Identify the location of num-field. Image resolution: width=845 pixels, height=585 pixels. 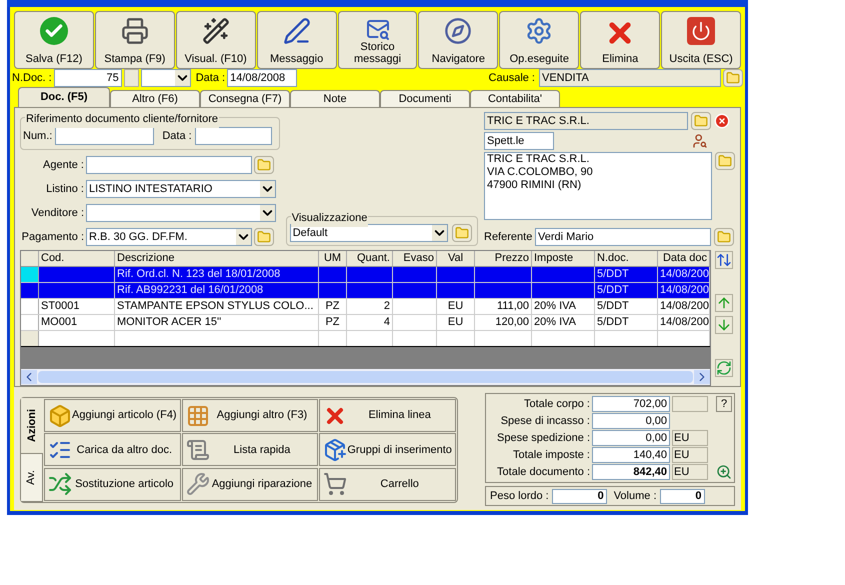
(104, 136).